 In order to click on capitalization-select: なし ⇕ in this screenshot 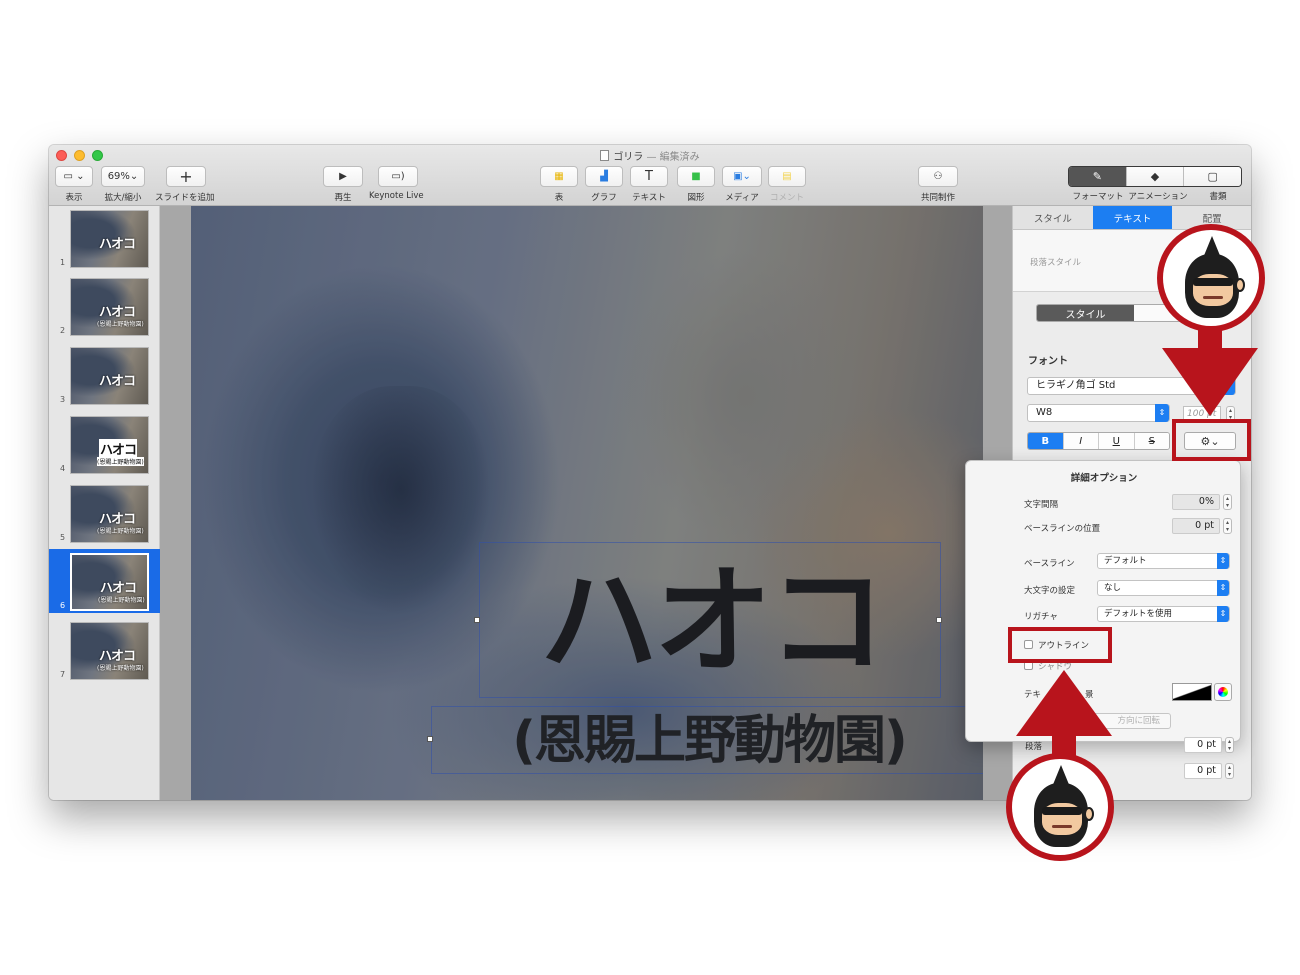, I will do `click(1163, 588)`.